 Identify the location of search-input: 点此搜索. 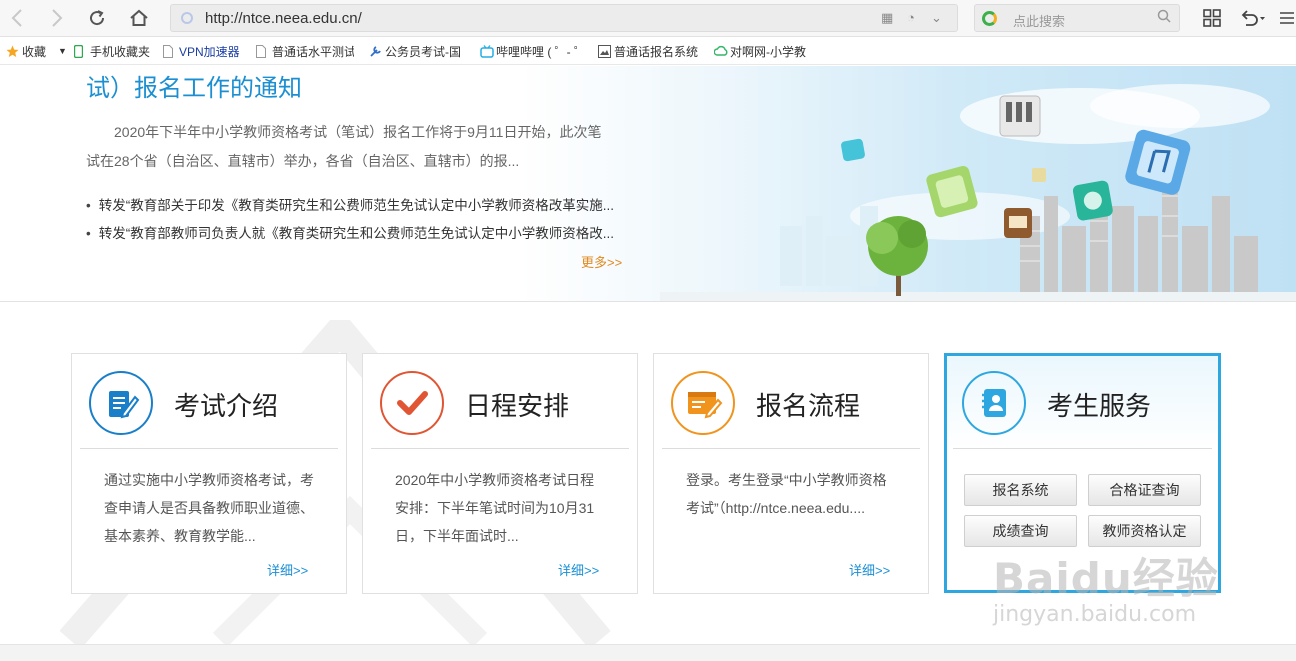
(1039, 20).